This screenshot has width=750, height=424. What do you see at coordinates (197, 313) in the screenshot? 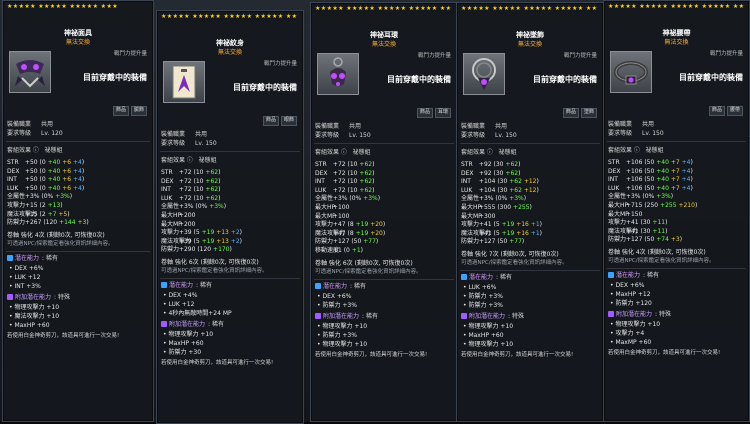
I see `potential-line: • 4秒內無敵時間+24 MP` at bounding box center [197, 313].